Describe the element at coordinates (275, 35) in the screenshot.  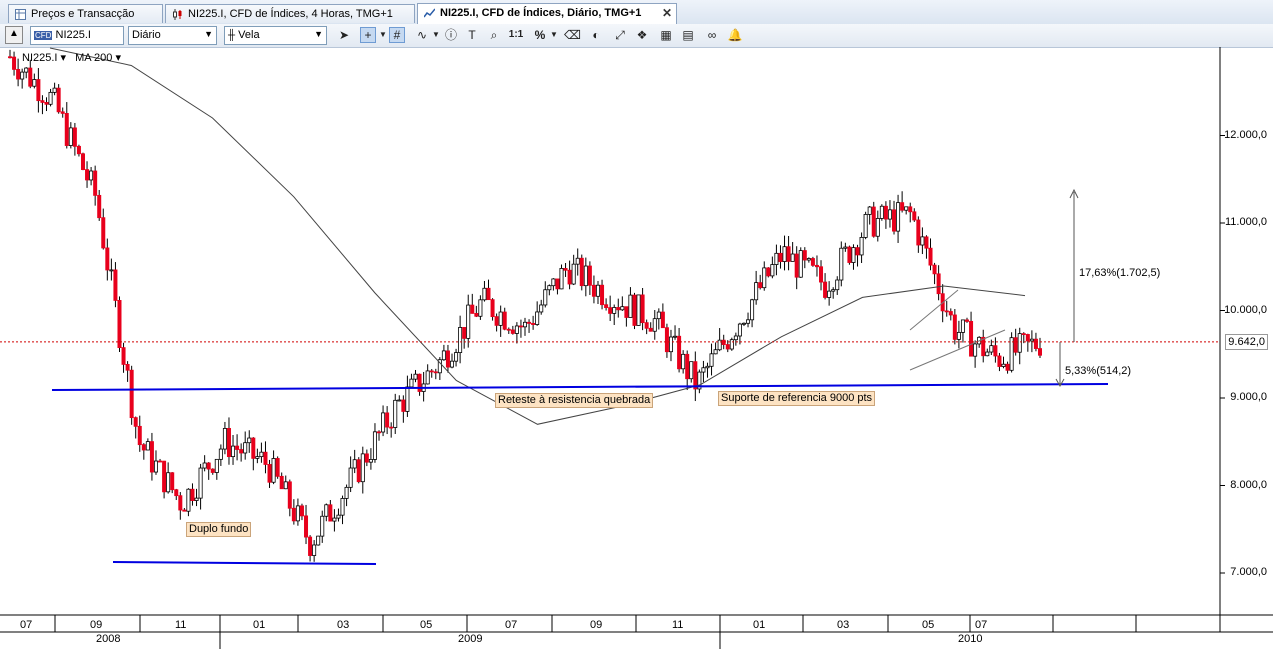
I see `chart-type-select: ╫ Vela ▼` at that location.